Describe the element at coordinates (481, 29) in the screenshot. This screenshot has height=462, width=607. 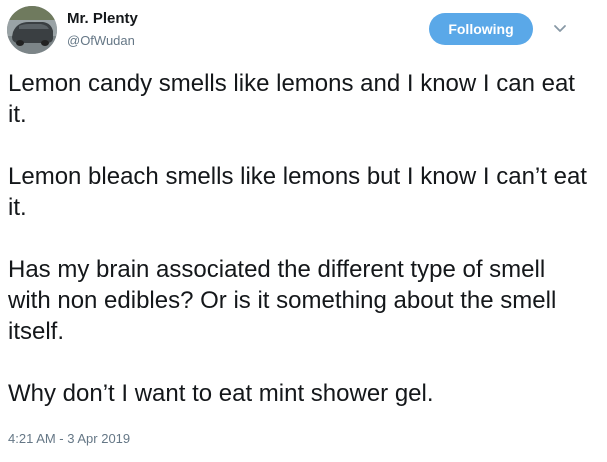
I see `following-button: Following` at that location.